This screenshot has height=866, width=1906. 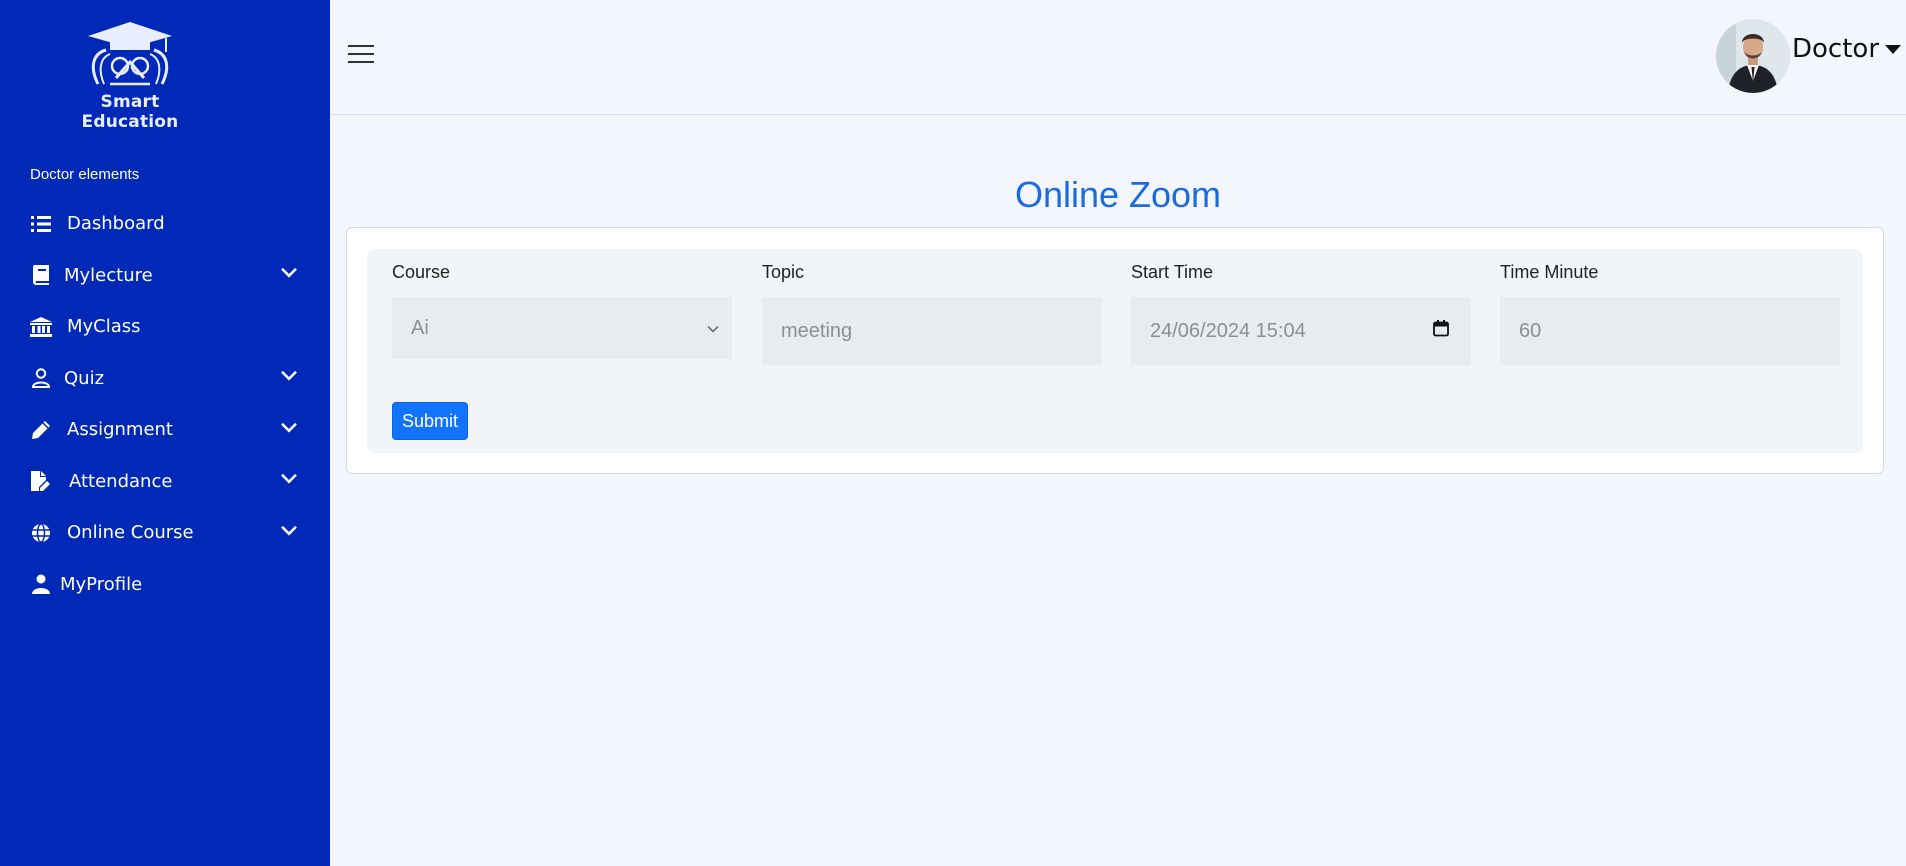 I want to click on sidebar-item-label: Online Course, so click(x=130, y=533).